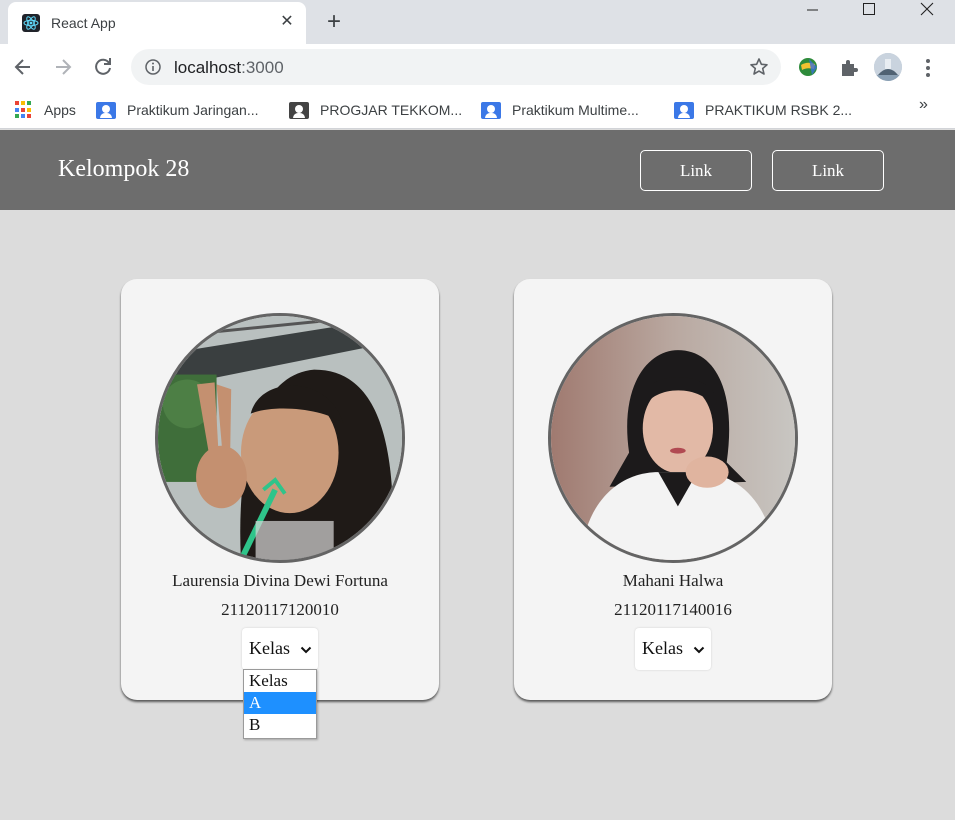 The width and height of the screenshot is (955, 820). Describe the element at coordinates (456, 67) in the screenshot. I see `address-bar: localhost:3000` at that location.